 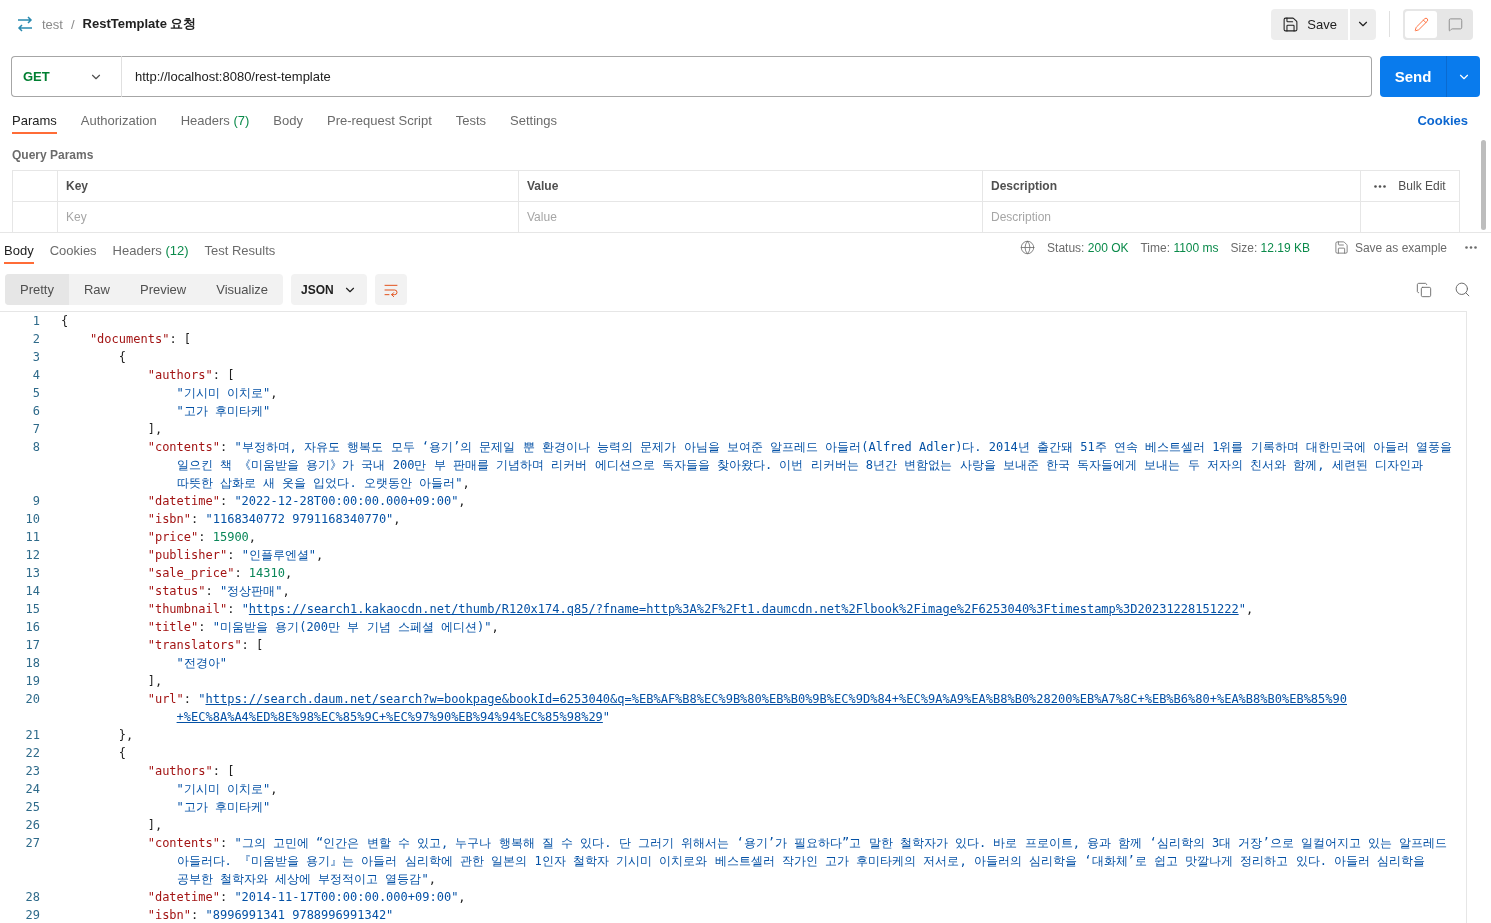 I want to click on request-tab: Tests, so click(x=471, y=123).